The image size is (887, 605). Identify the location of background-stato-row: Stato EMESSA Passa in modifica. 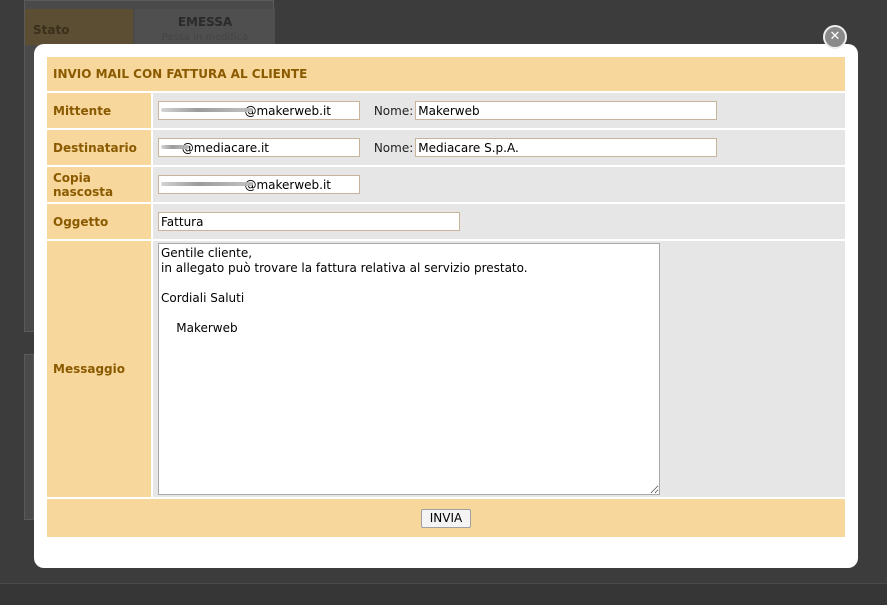
(150, 27).